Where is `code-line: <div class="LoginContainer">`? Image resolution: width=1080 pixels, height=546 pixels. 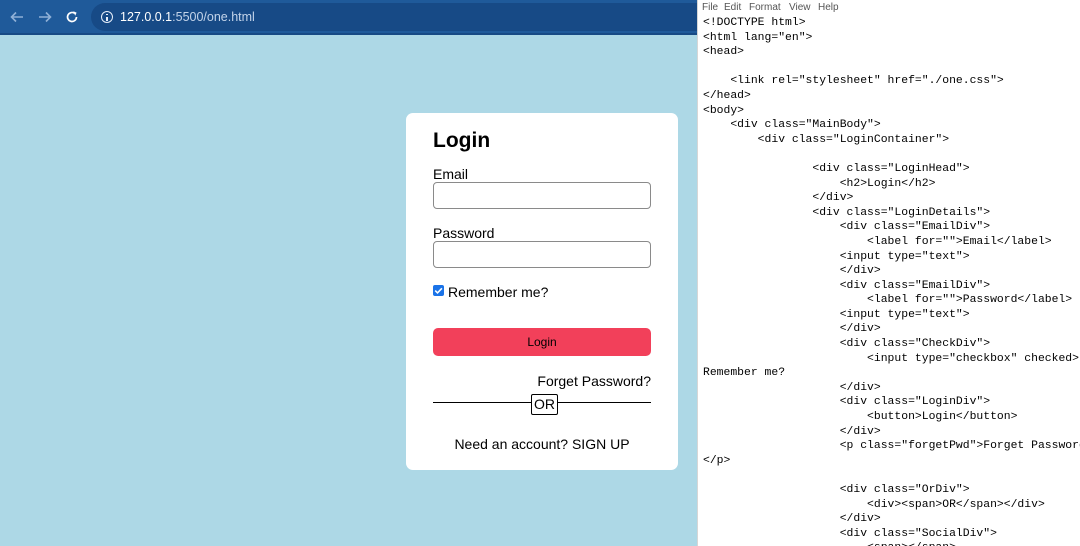
code-line: <div class="LoginContainer"> is located at coordinates (826, 139).